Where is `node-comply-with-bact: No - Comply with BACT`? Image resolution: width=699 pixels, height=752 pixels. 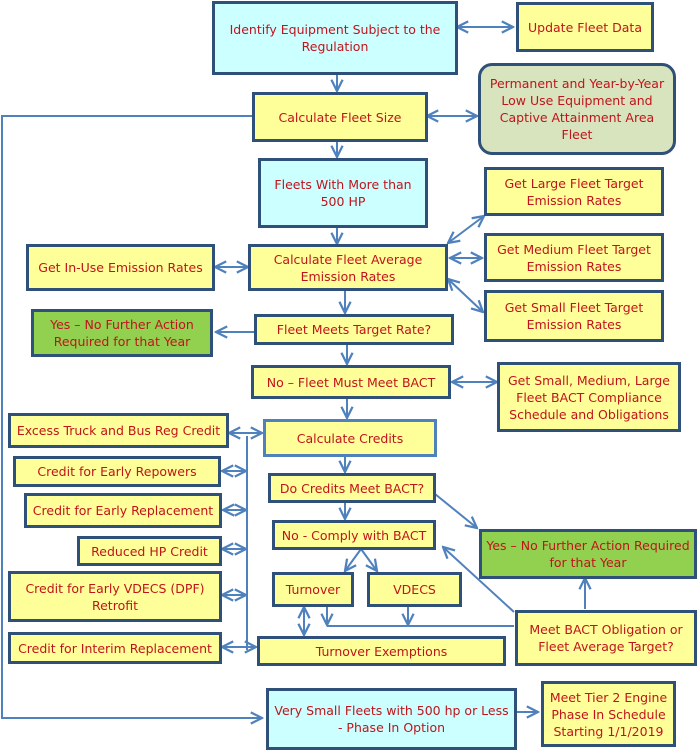
node-comply-with-bact: No - Comply with BACT is located at coordinates (354, 535).